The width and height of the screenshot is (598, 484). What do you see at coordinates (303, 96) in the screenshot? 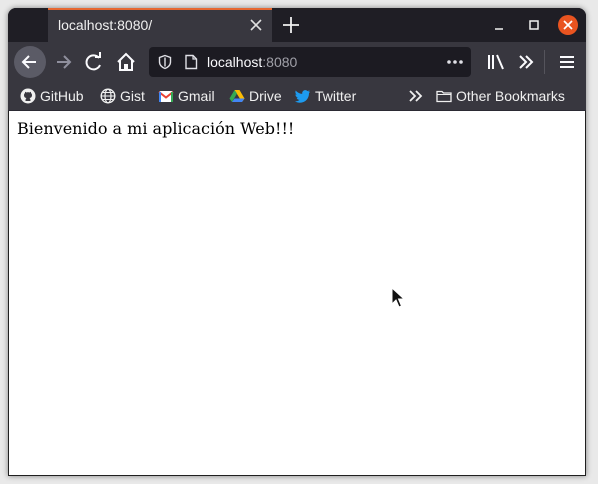
I see `twitter-icon` at bounding box center [303, 96].